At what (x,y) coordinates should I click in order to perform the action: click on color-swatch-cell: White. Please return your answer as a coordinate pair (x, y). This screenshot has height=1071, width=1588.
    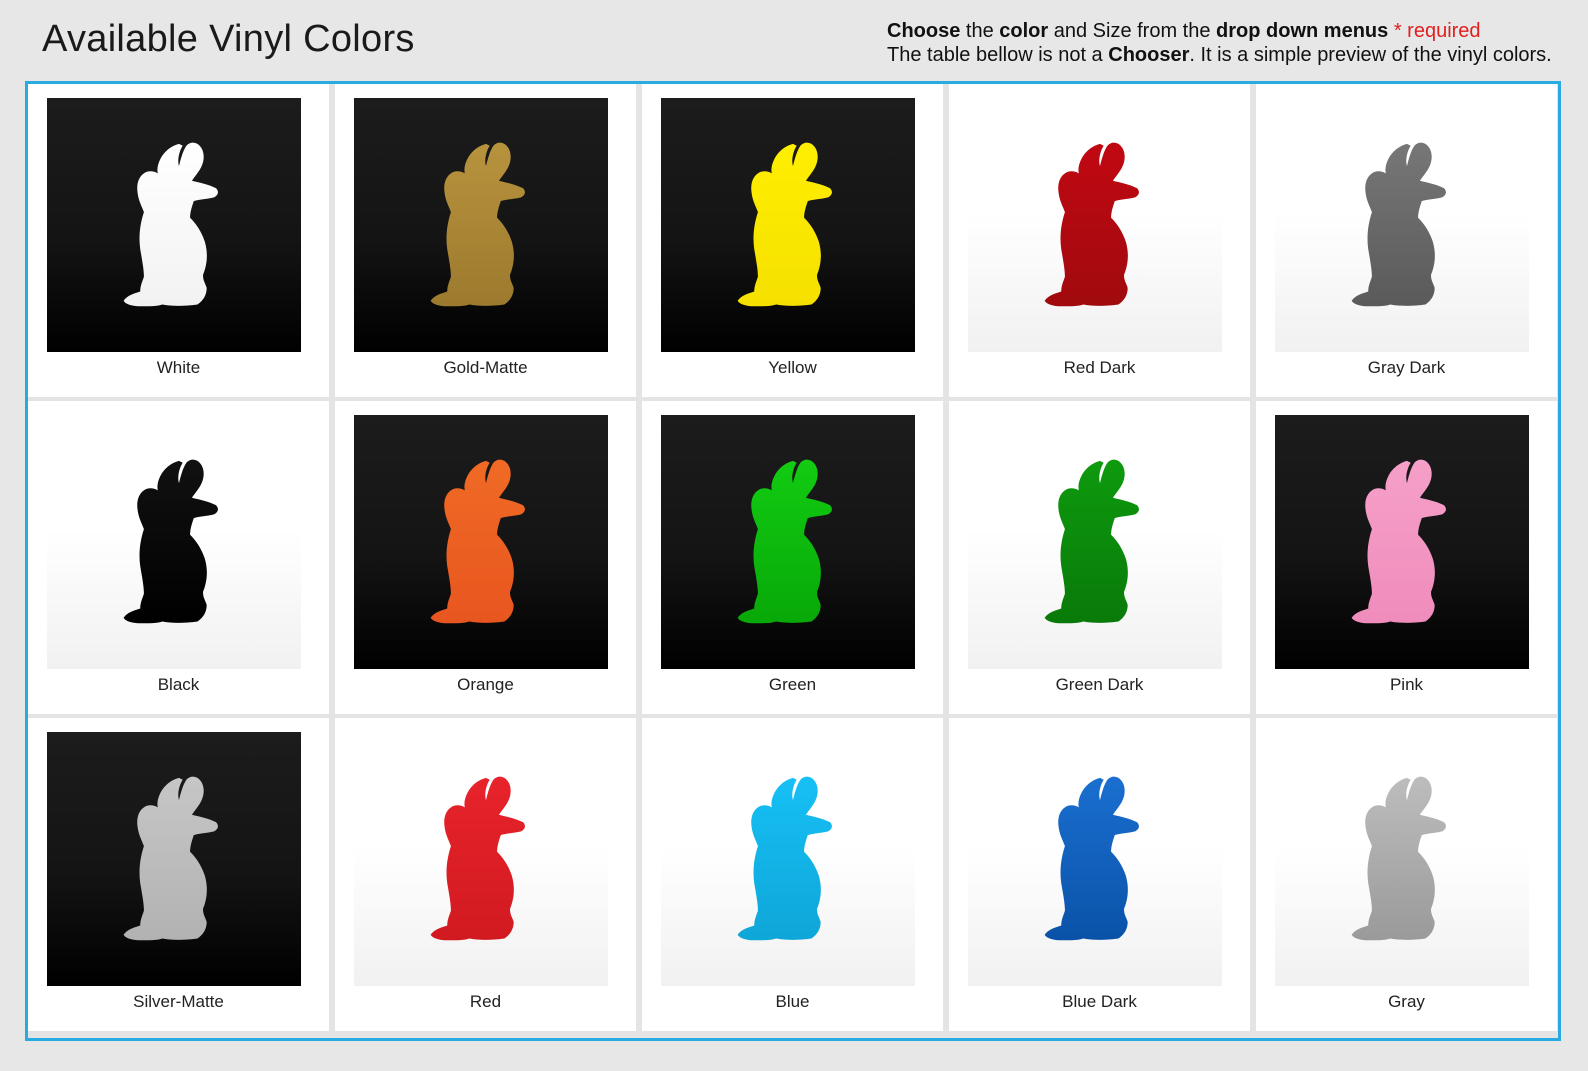
    Looking at the image, I should click on (178, 240).